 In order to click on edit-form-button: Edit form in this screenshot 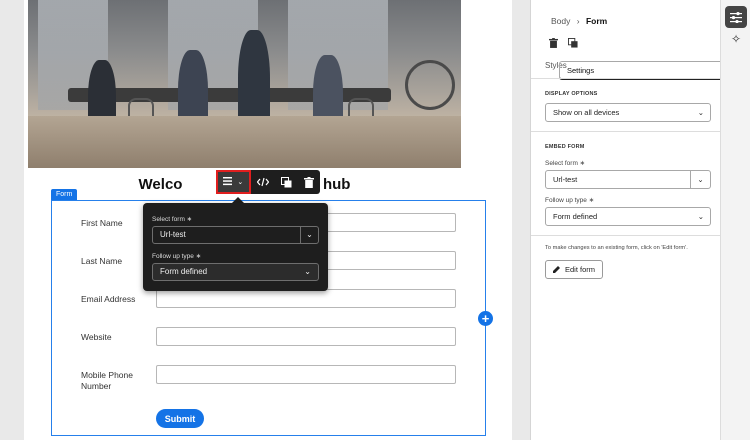, I will do `click(574, 269)`.